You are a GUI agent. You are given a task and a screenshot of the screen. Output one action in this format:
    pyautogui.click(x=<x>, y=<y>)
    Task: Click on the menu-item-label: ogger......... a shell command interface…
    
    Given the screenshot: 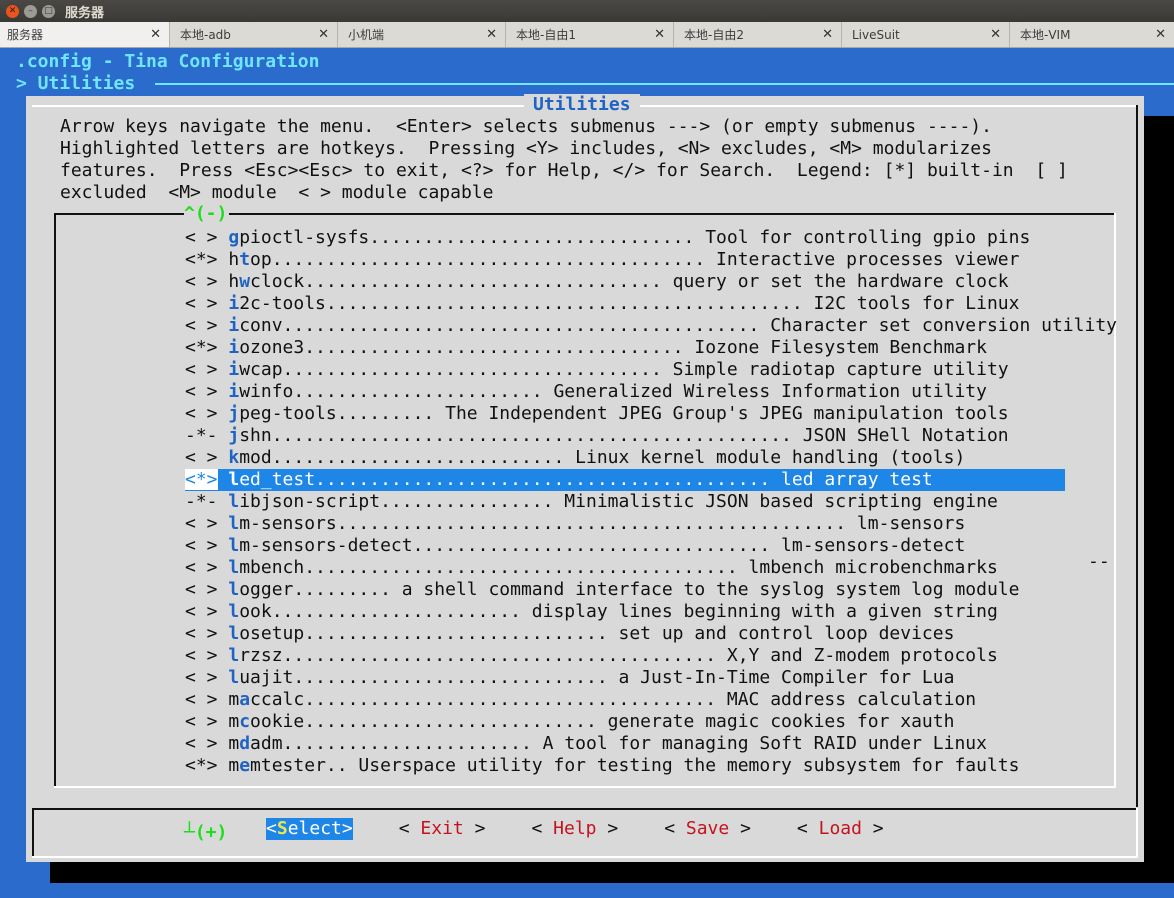 What is the action you would take?
    pyautogui.click(x=629, y=589)
    